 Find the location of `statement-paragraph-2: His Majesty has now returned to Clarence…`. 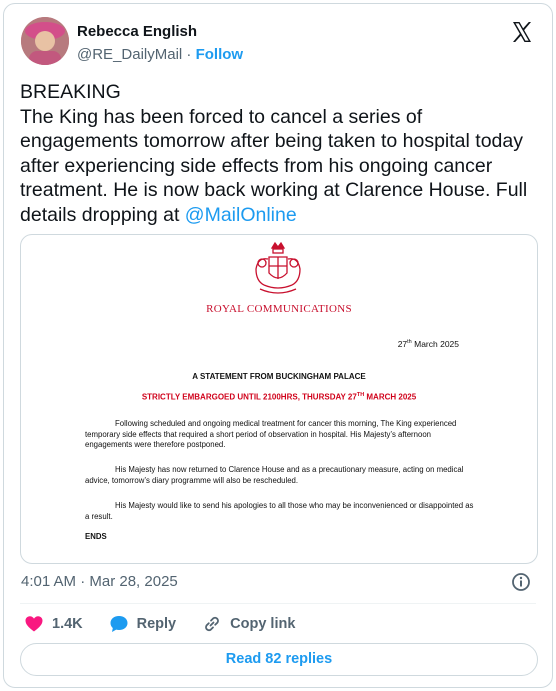

statement-paragraph-2: His Majesty has now returned to Clarence… is located at coordinates (274, 475).